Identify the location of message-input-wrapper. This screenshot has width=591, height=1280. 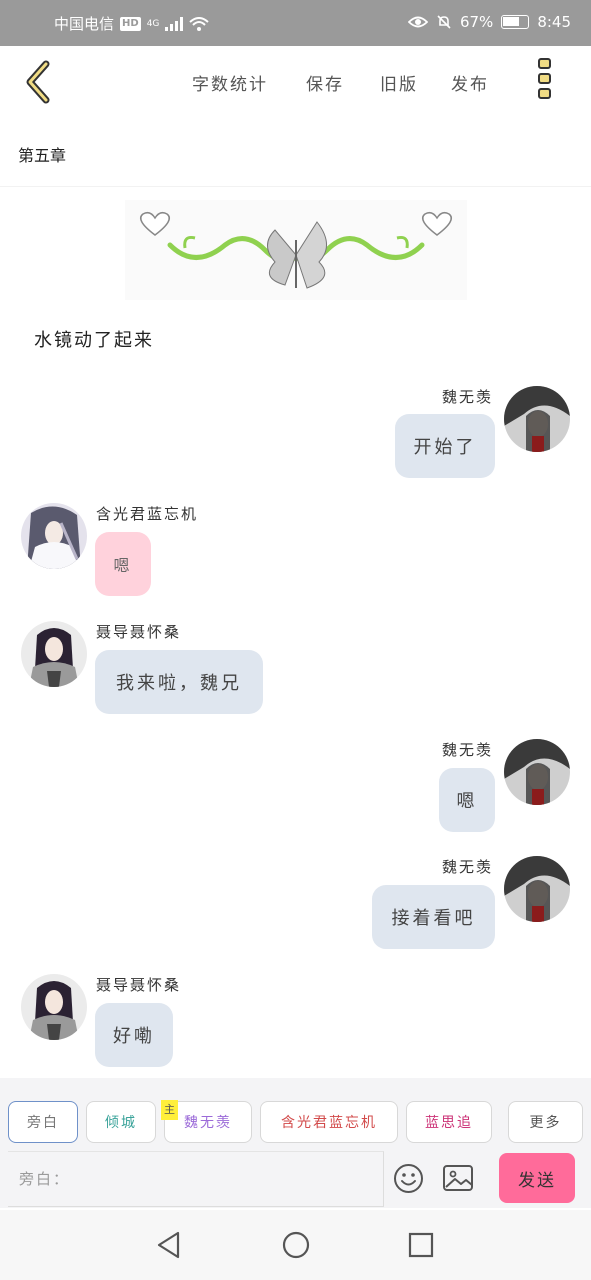
(196, 1179).